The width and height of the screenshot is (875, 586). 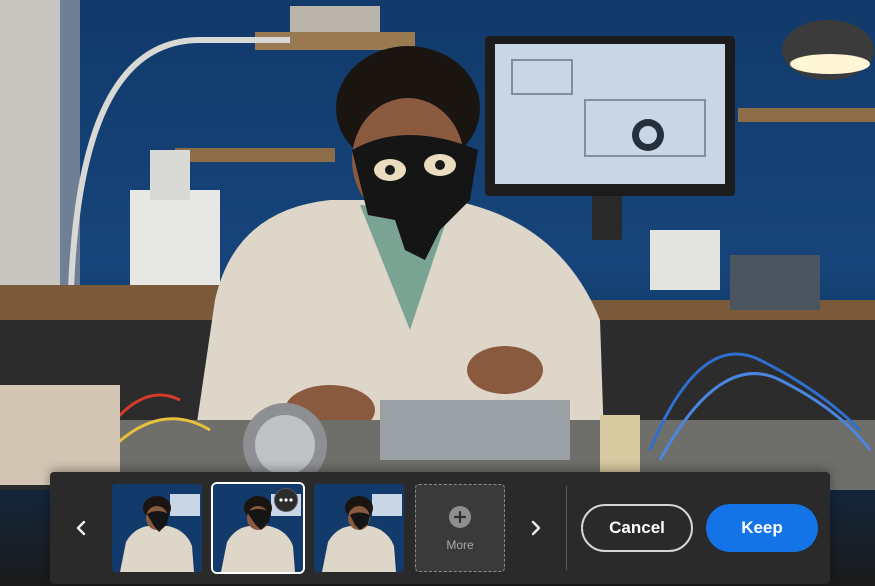 I want to click on cancel-button: Cancel, so click(x=637, y=528).